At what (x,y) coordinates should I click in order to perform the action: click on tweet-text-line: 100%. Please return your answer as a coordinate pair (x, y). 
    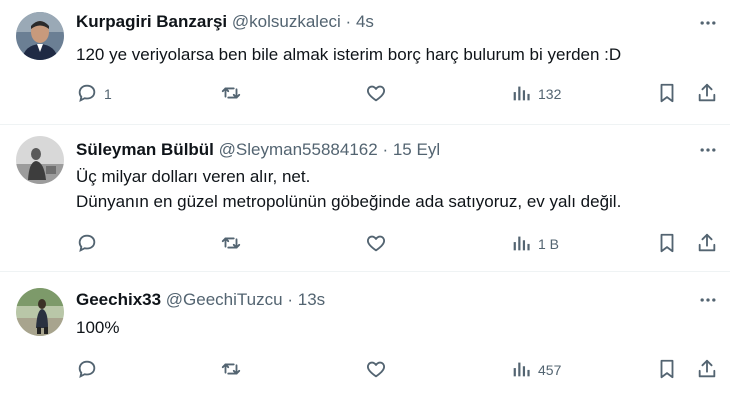
    Looking at the image, I should click on (98, 327).